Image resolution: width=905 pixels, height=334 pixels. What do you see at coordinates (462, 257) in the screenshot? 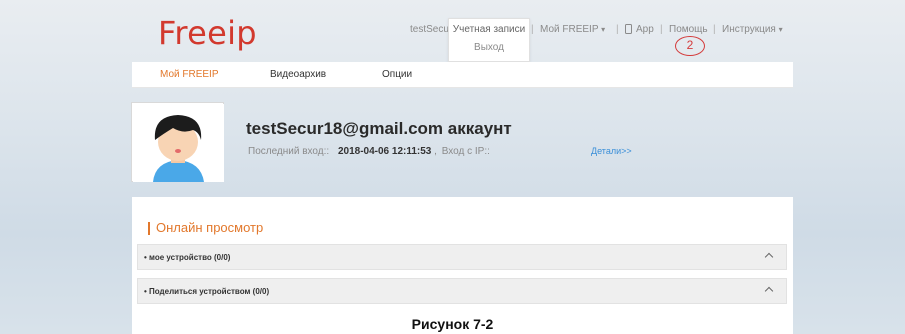
I see `my-devices-row: • мое устройство (0/0)` at bounding box center [462, 257].